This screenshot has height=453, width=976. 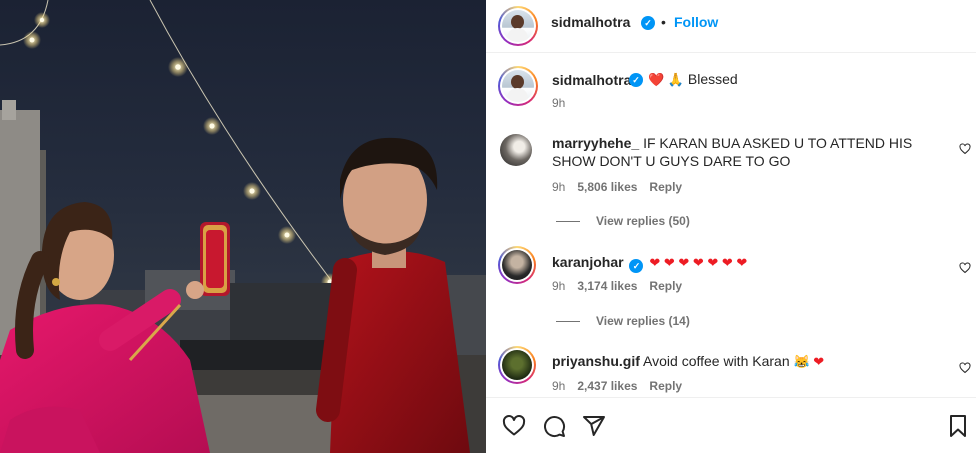 What do you see at coordinates (666, 79) in the screenshot?
I see `caption-emojis: ❤️ 🙏` at bounding box center [666, 79].